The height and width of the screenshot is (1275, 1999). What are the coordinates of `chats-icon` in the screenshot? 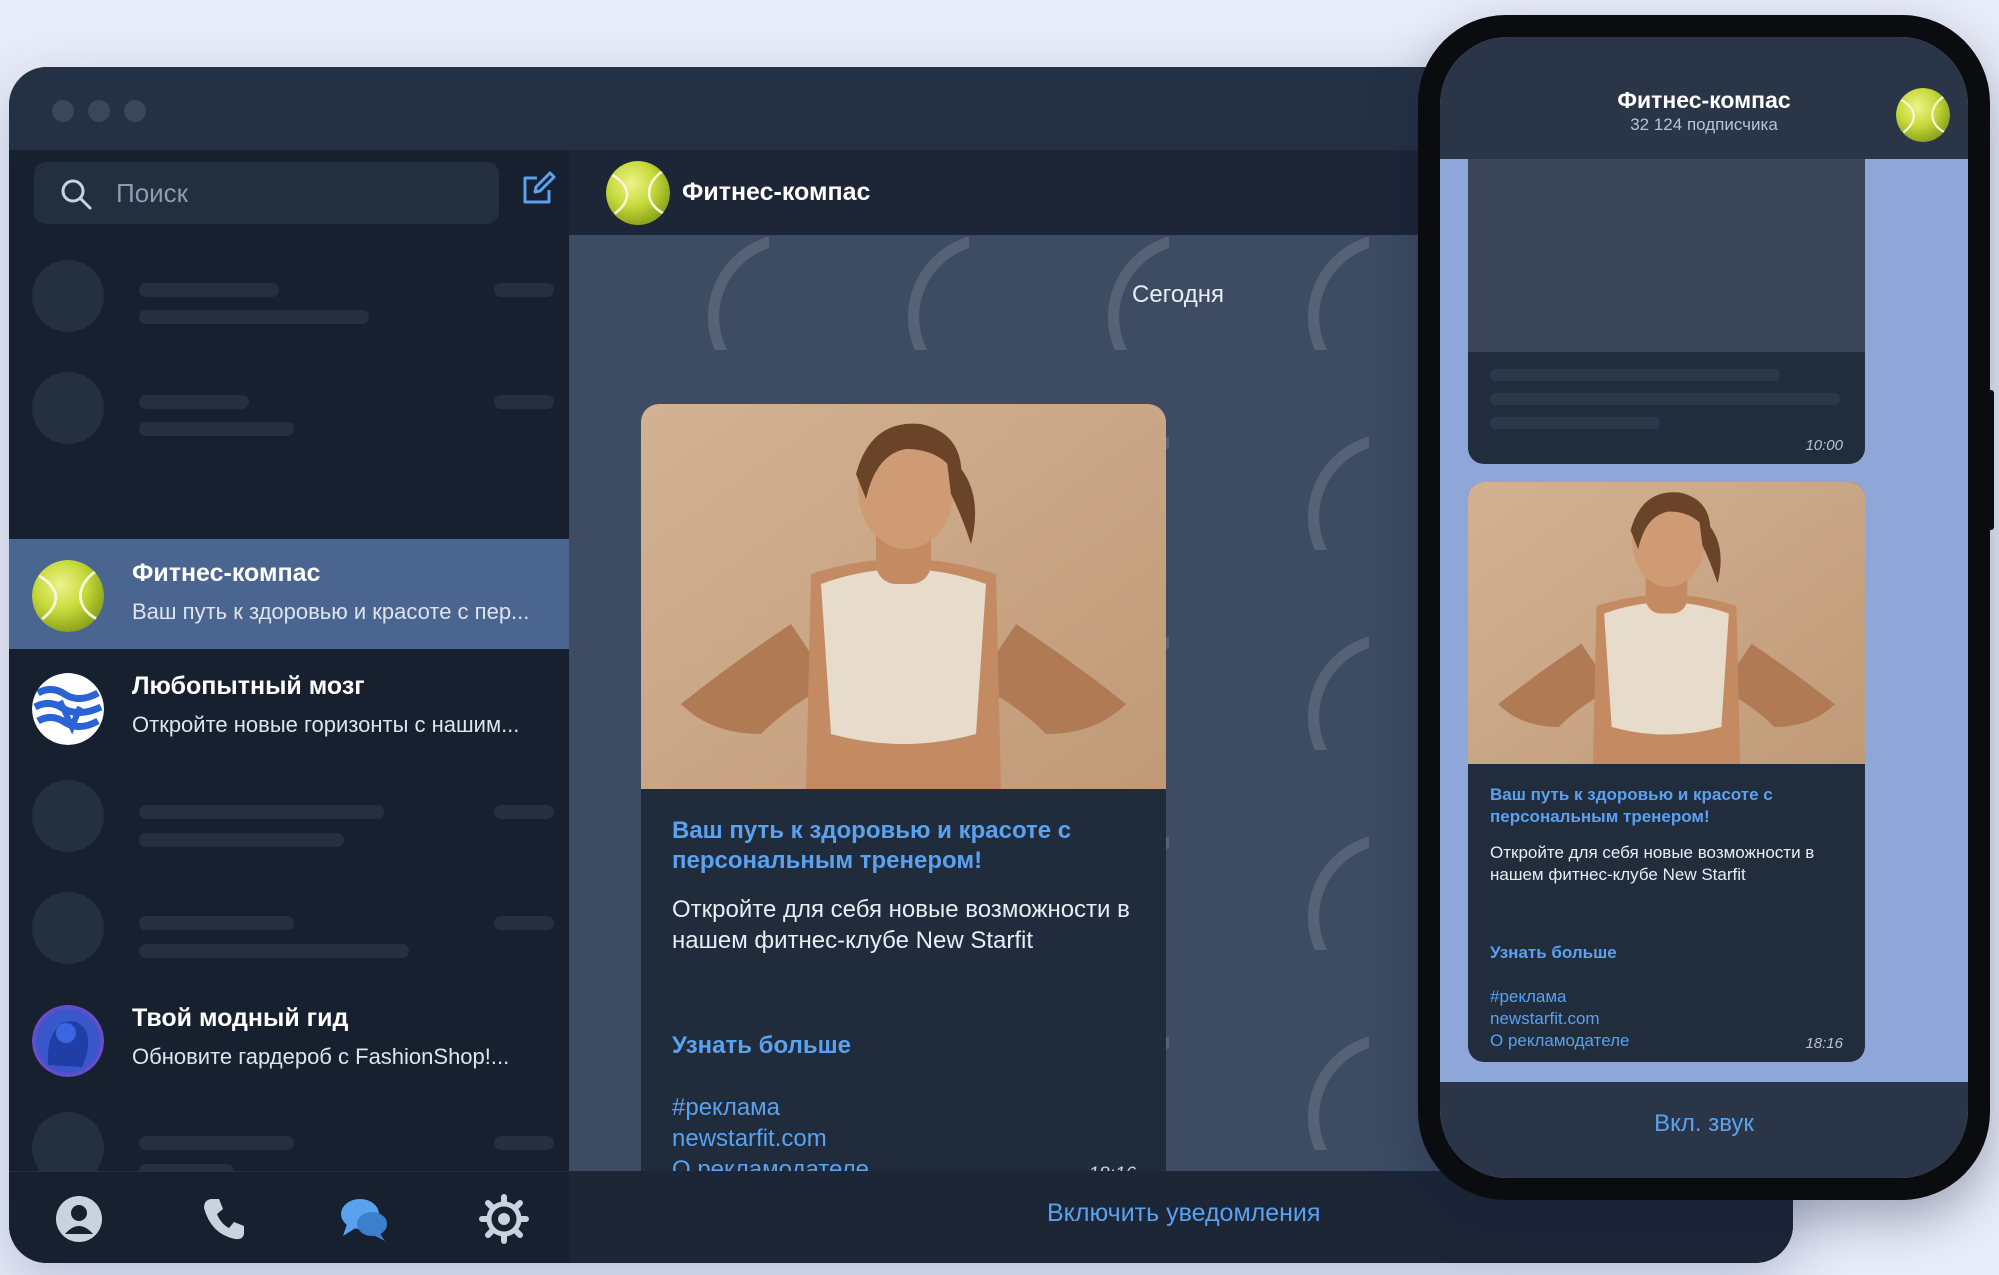 It's located at (364, 1219).